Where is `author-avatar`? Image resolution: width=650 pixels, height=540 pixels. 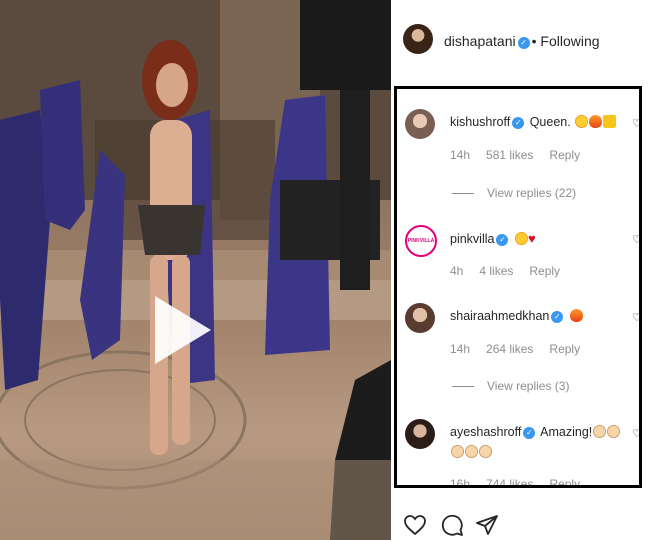
author-avatar is located at coordinates (418, 39).